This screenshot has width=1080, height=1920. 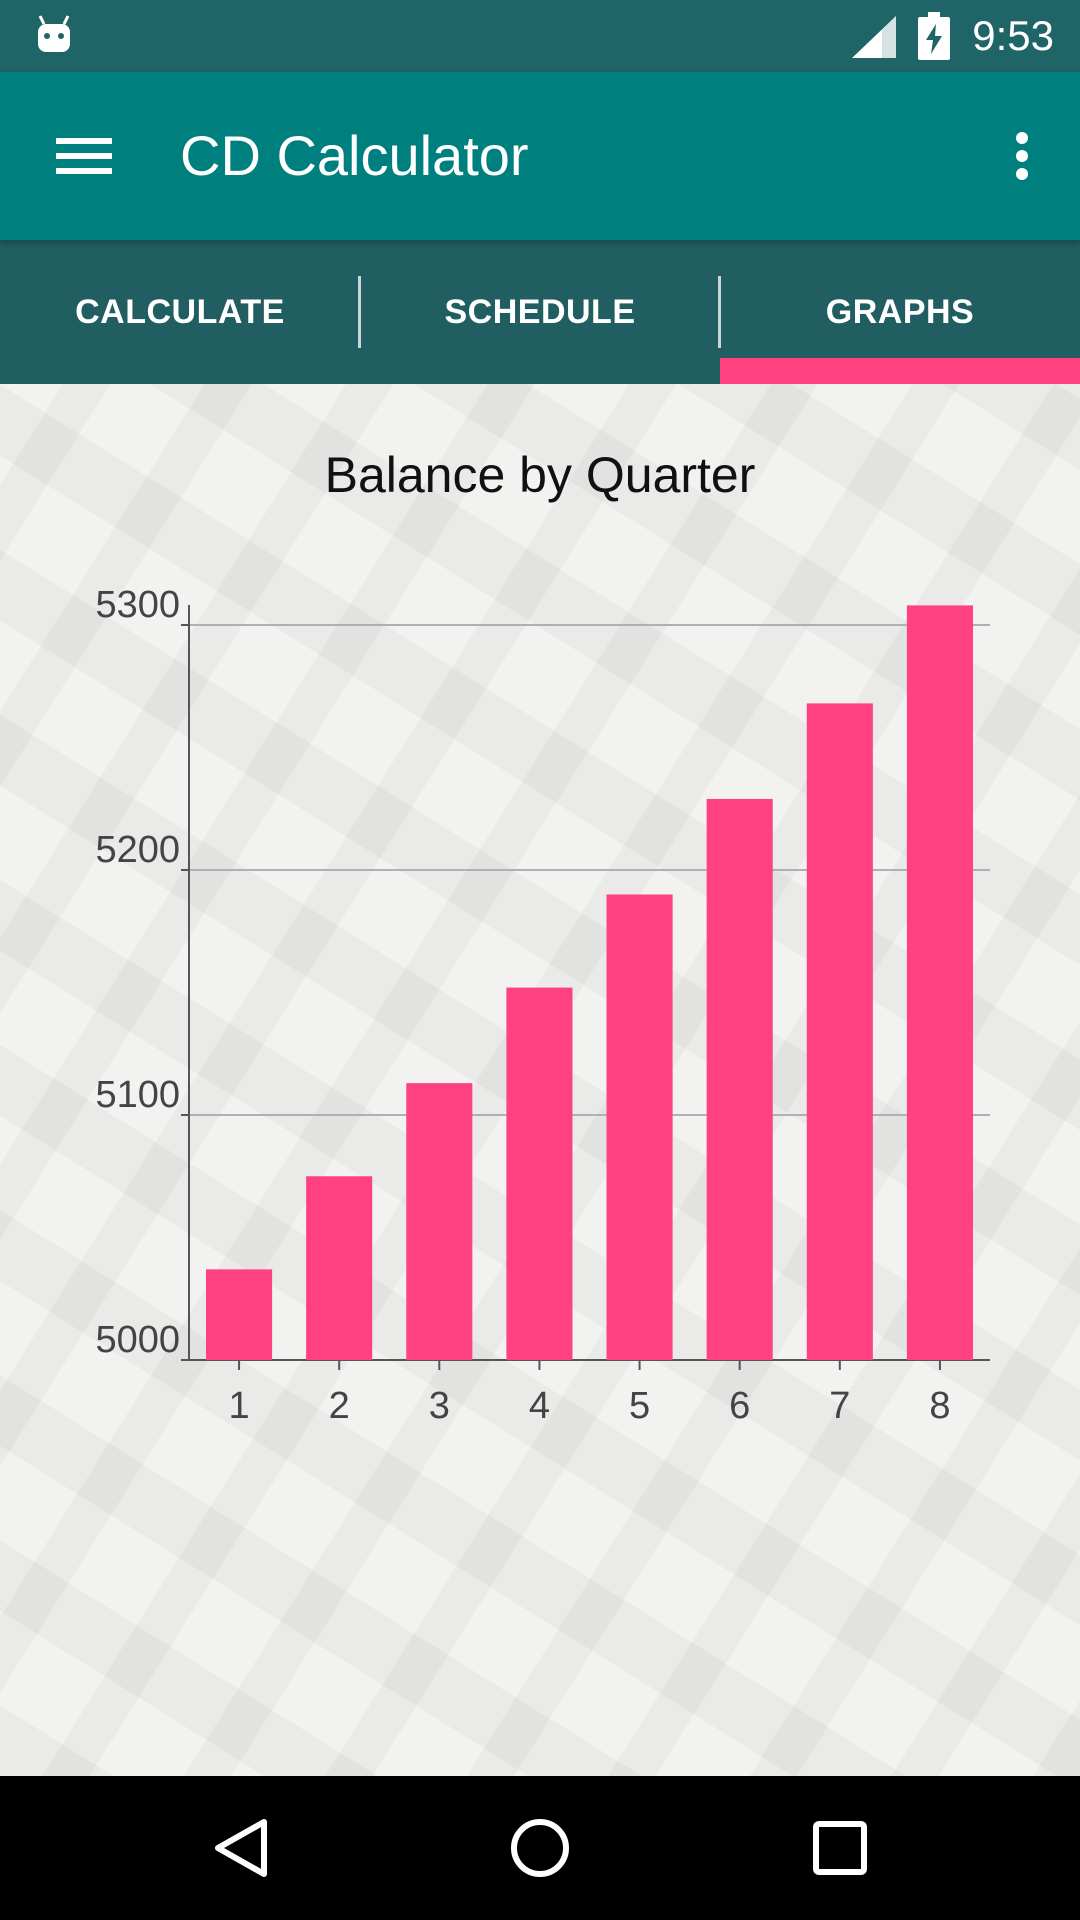 What do you see at coordinates (1022, 138) in the screenshot?
I see `more-vert-icon` at bounding box center [1022, 138].